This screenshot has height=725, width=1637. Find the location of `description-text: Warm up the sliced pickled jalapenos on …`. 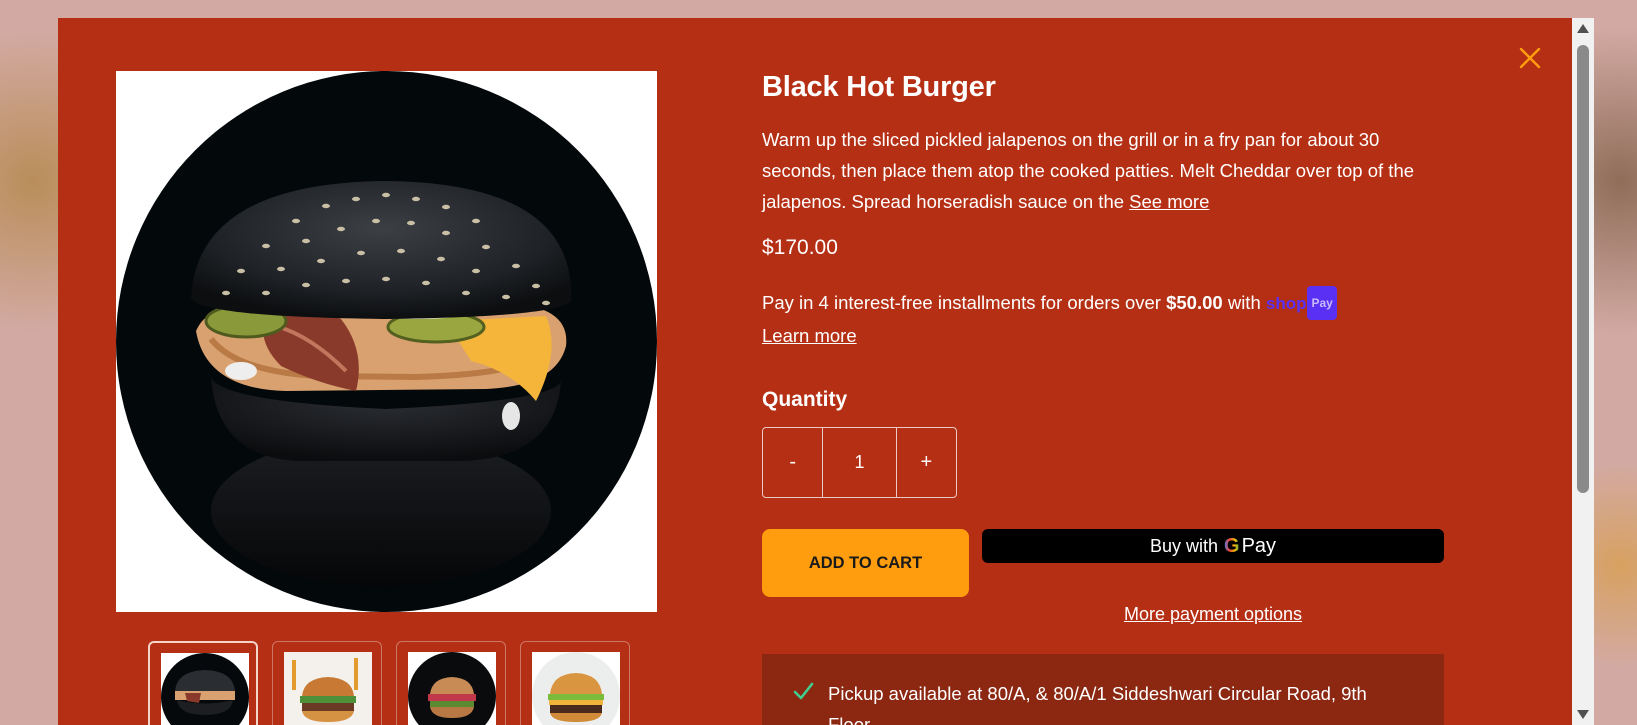

description-text: Warm up the sliced pickled jalapenos on … is located at coordinates (1088, 170).